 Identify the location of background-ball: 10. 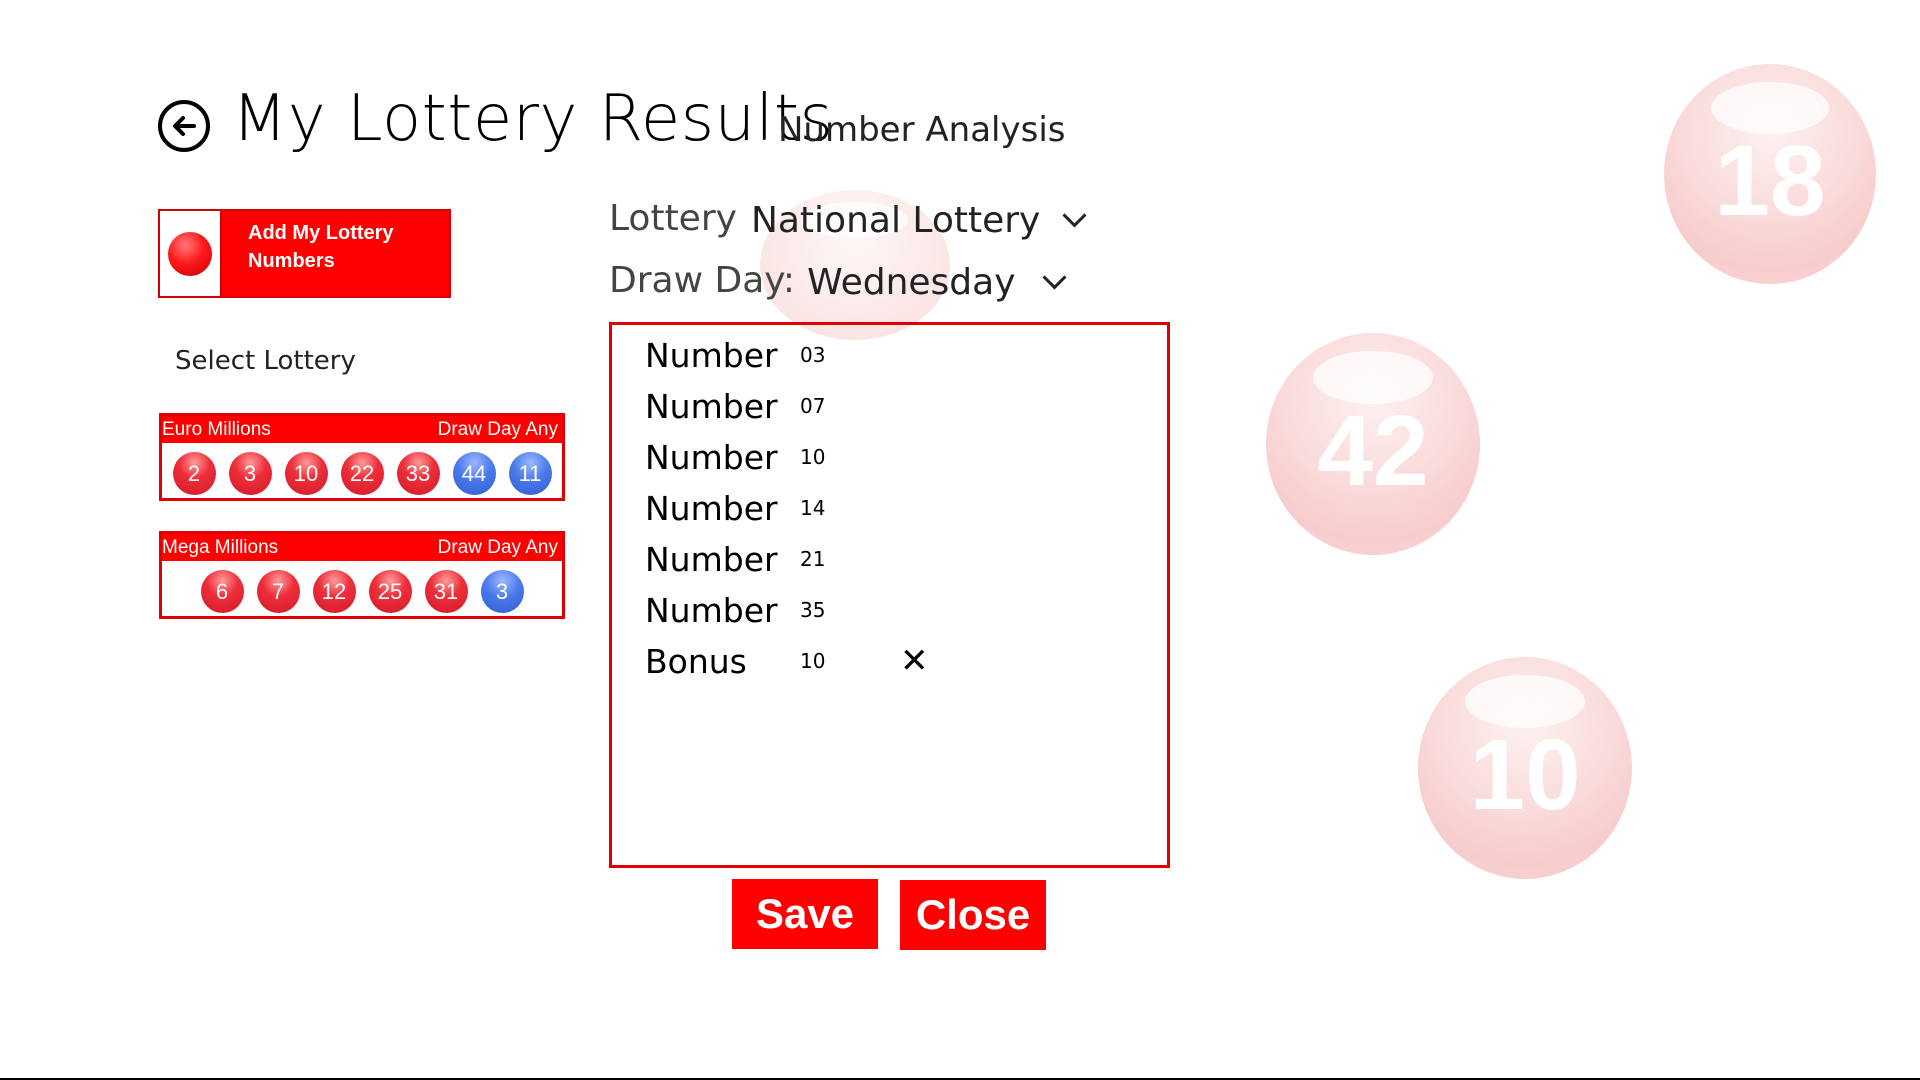
(1525, 768).